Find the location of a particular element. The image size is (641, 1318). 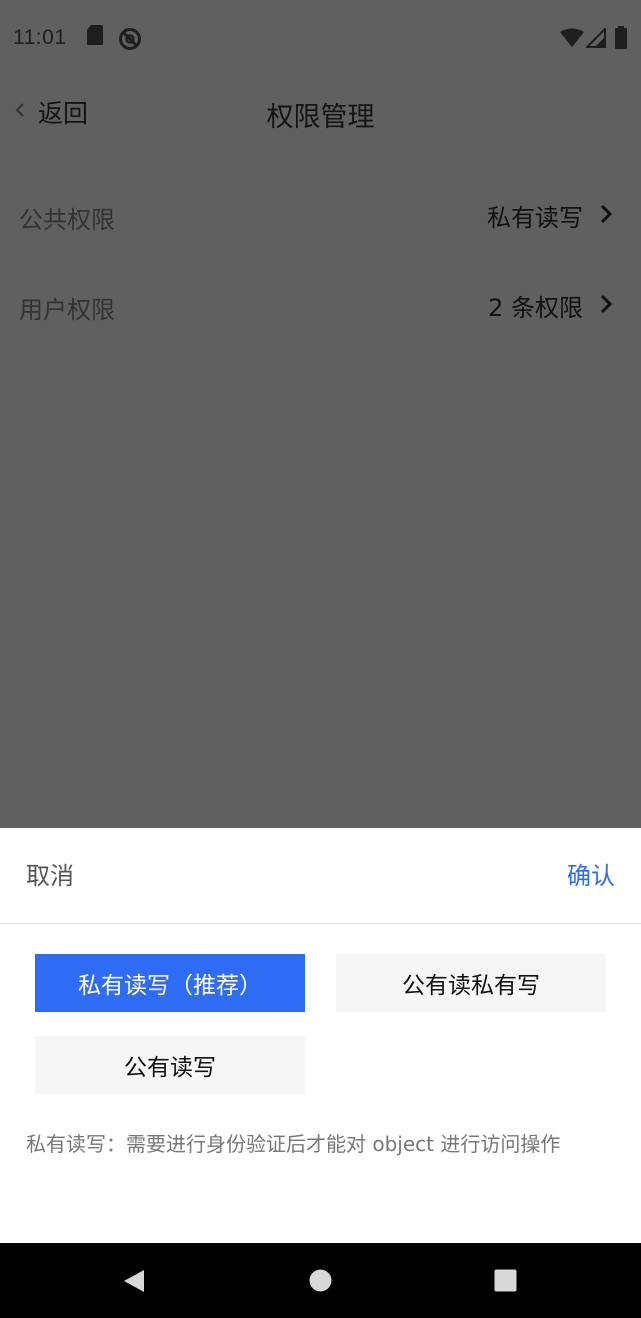

navigation-bar: 返回 权限管理 is located at coordinates (320, 113).